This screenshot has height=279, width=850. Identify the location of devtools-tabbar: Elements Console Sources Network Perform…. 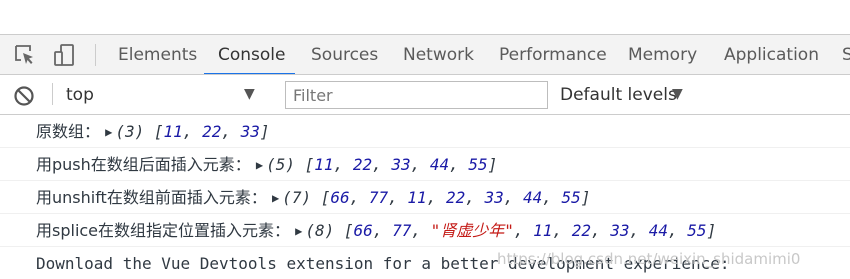
(425, 54).